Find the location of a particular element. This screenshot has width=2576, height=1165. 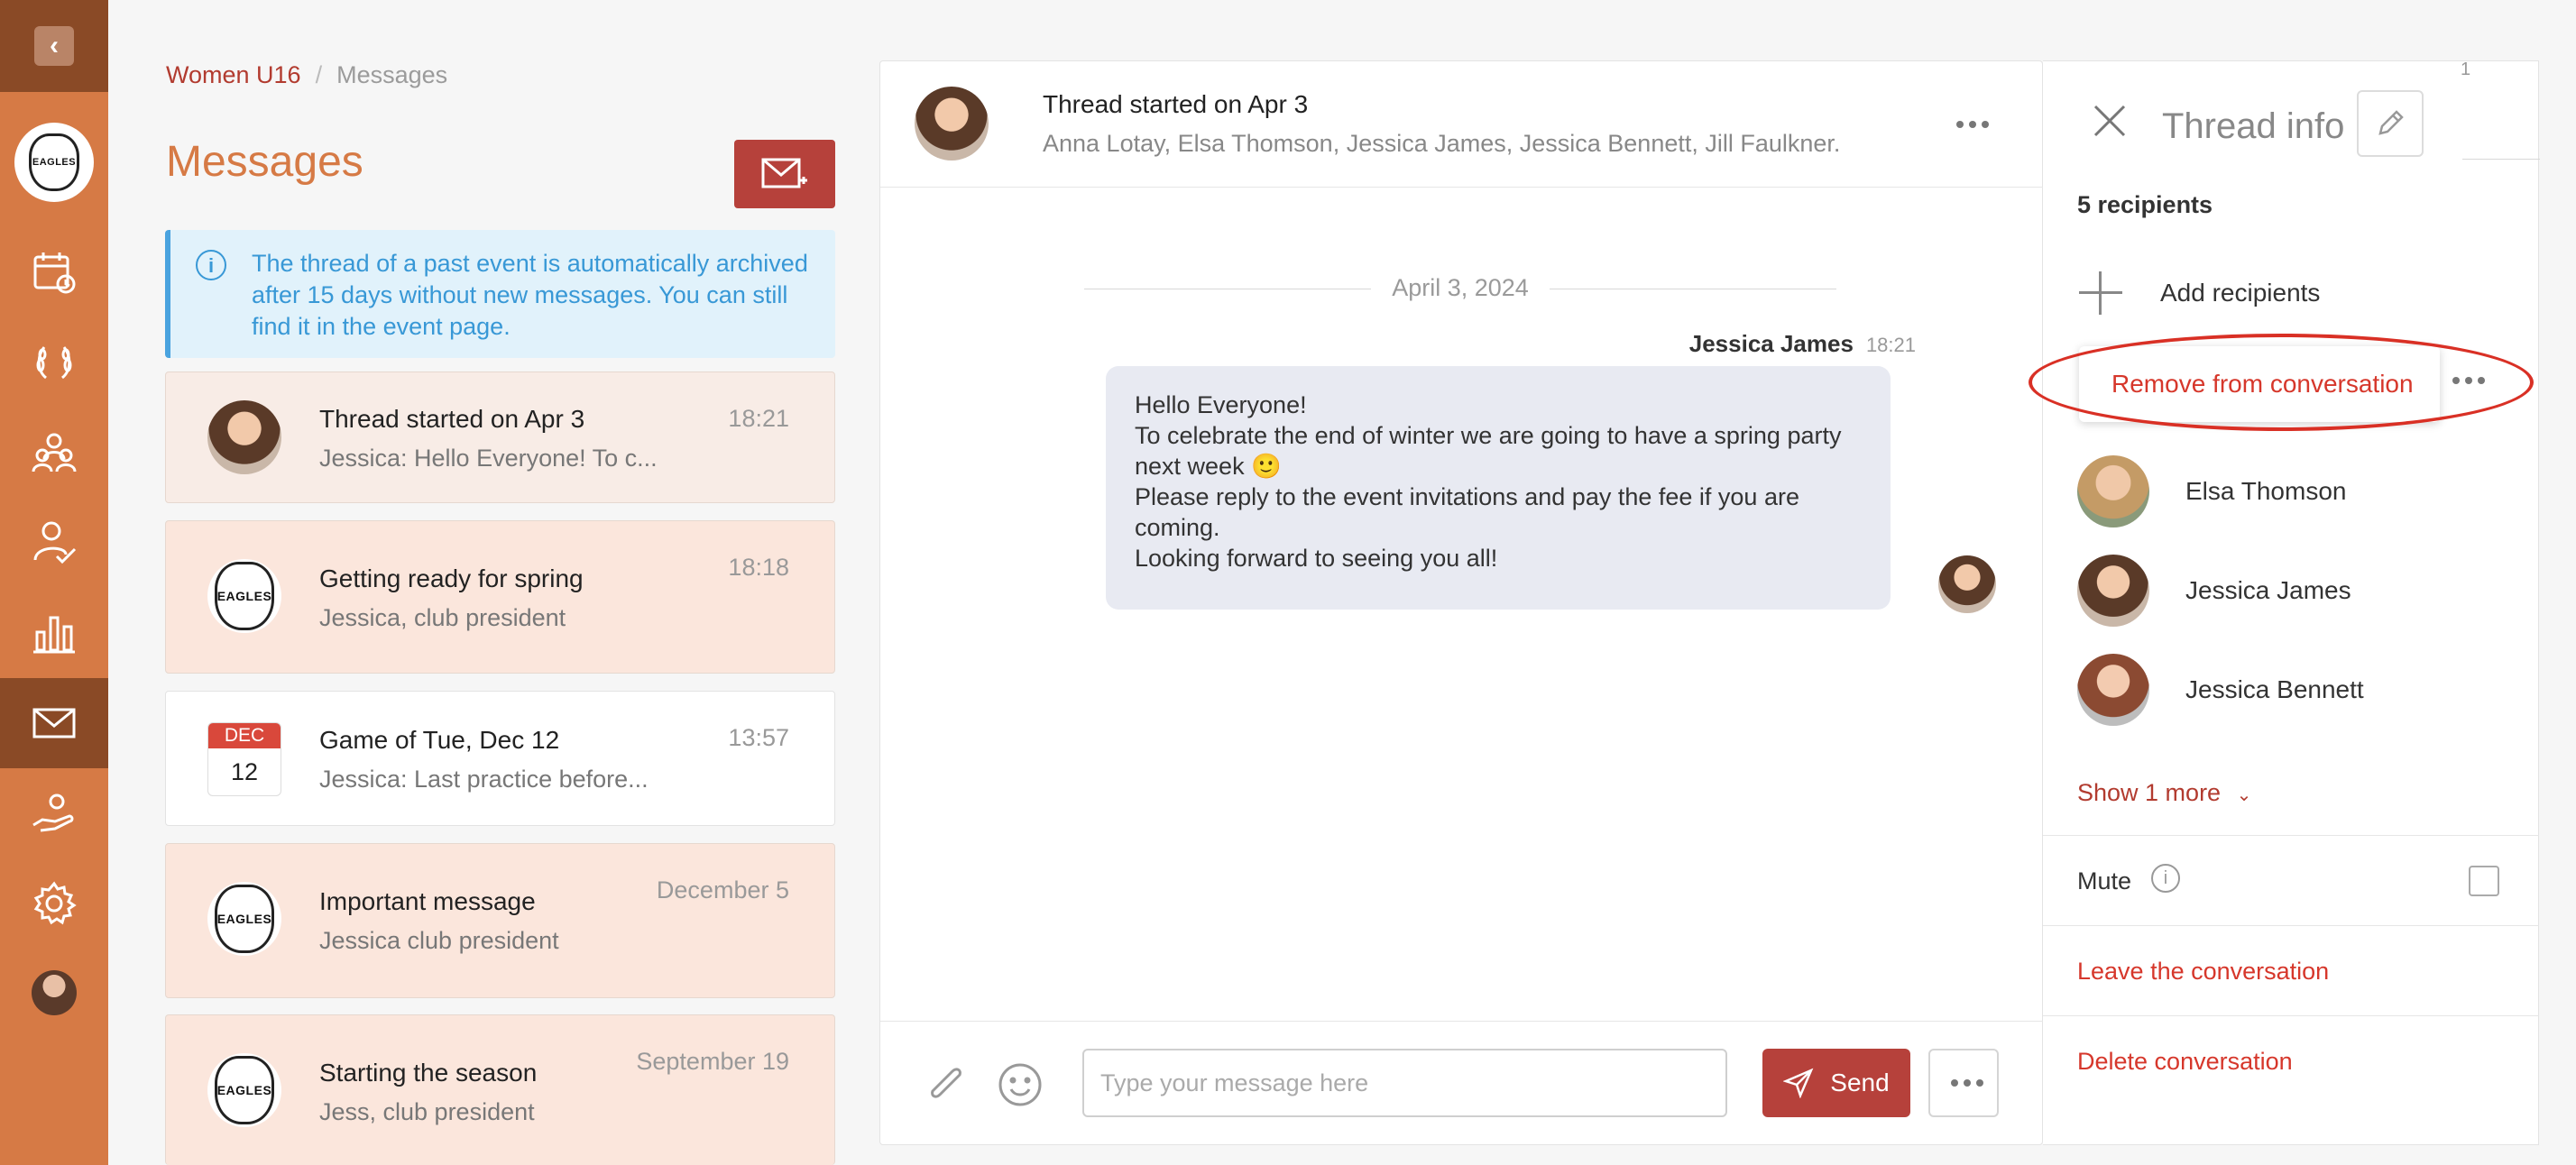

thread-title: Thread started on Apr 3 is located at coordinates (452, 419).